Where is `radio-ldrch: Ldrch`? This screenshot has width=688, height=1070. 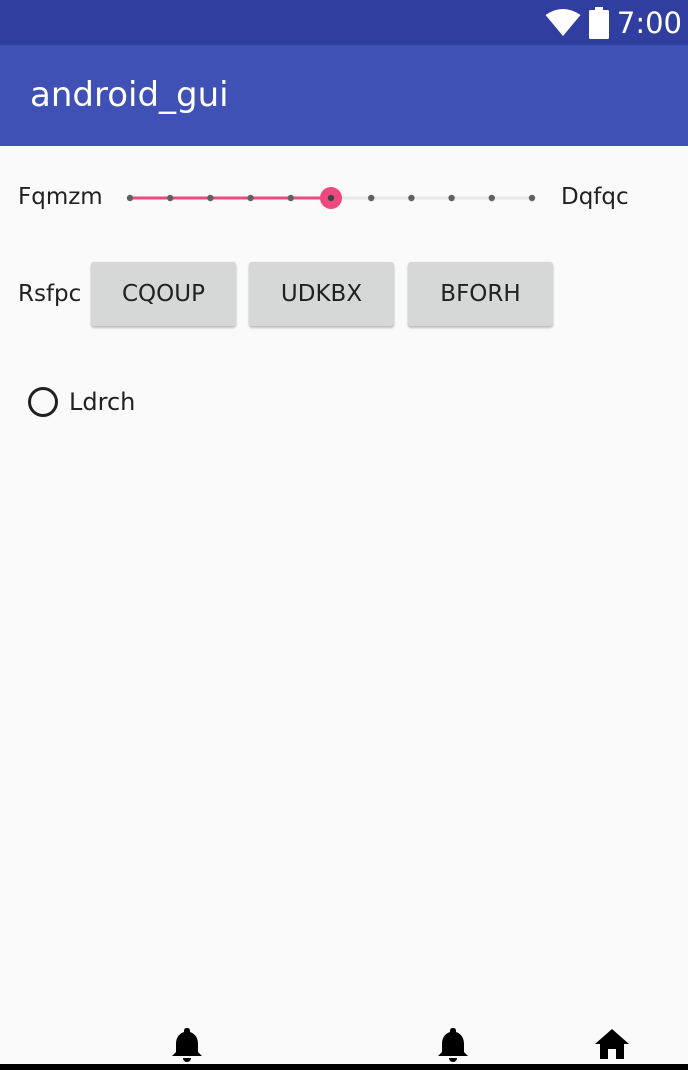 radio-ldrch: Ldrch is located at coordinates (81, 402).